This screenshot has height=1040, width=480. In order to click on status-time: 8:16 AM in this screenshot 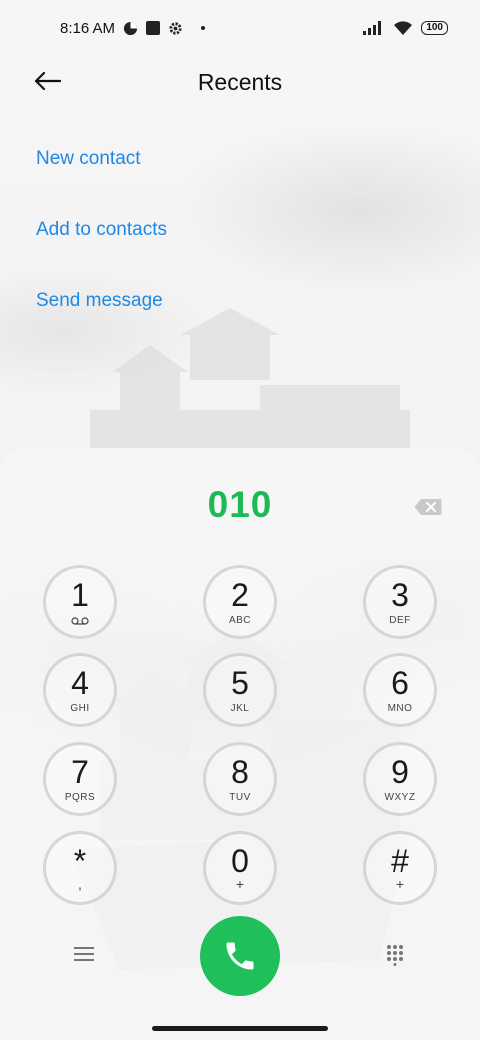, I will do `click(88, 28)`.